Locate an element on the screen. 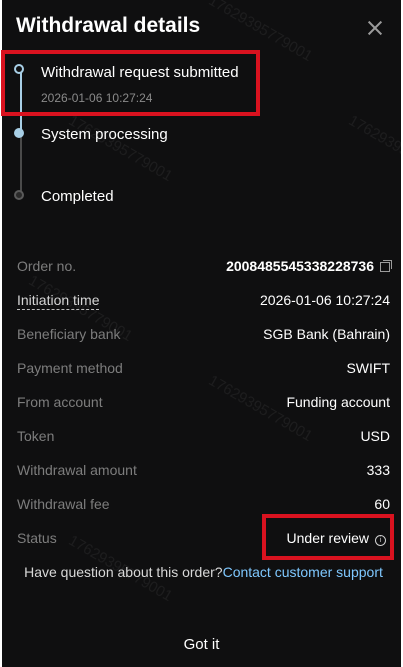 Image resolution: width=403 pixels, height=667 pixels. detail-value: SWIFT is located at coordinates (368, 368).